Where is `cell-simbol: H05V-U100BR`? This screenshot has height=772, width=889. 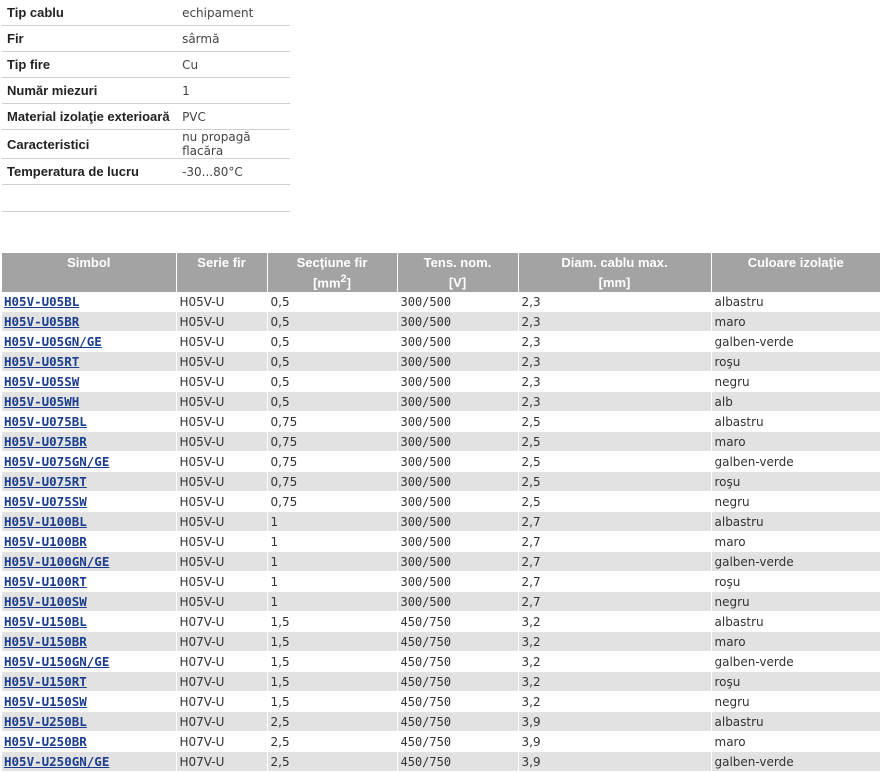
cell-simbol: H05V-U100BR is located at coordinates (89, 541).